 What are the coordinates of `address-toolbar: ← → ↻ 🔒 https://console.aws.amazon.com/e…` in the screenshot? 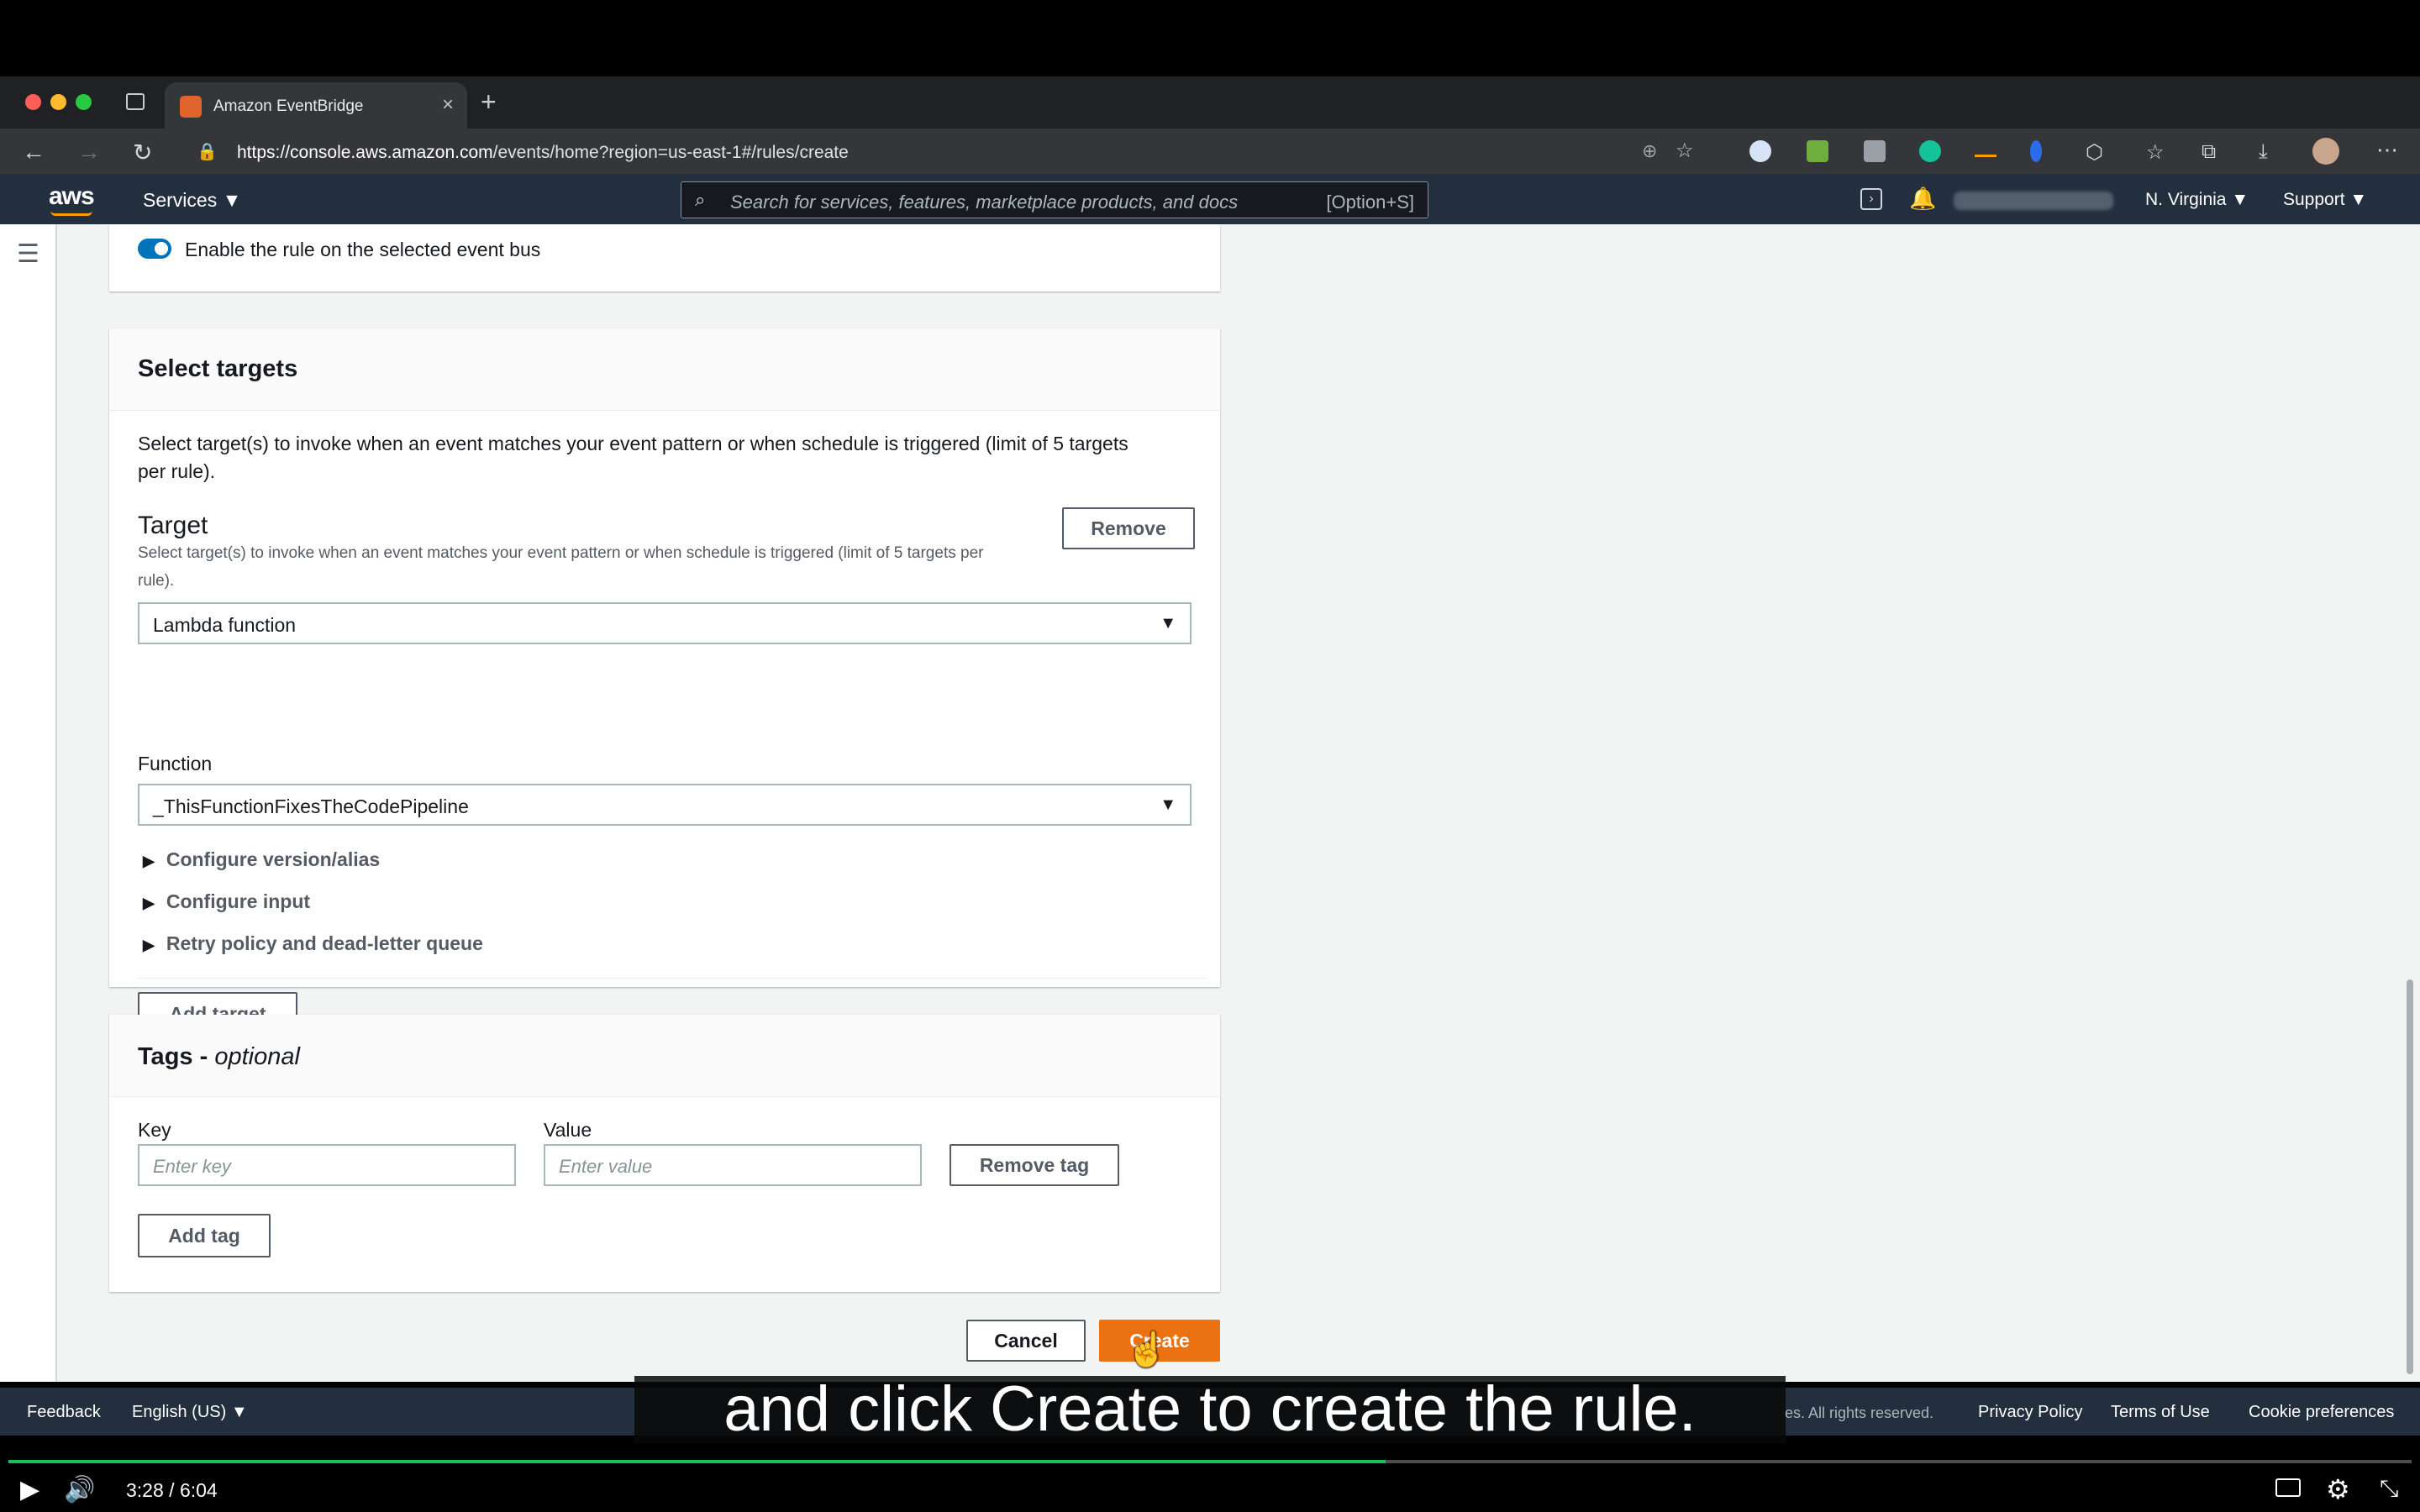 It's located at (1210, 151).